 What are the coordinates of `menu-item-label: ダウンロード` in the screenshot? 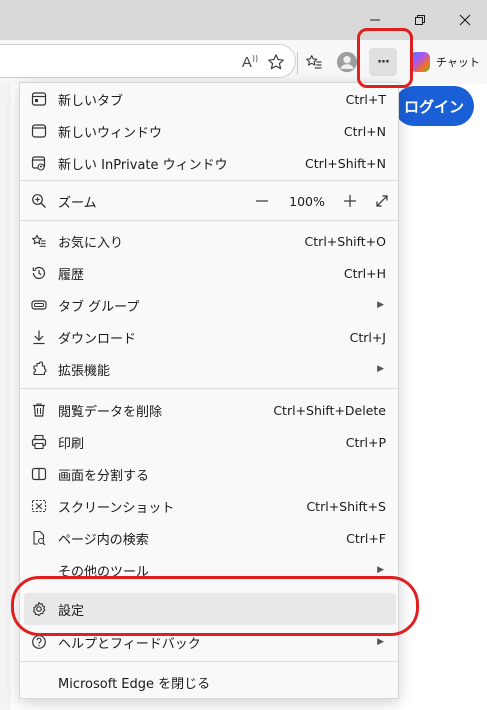 It's located at (97, 339).